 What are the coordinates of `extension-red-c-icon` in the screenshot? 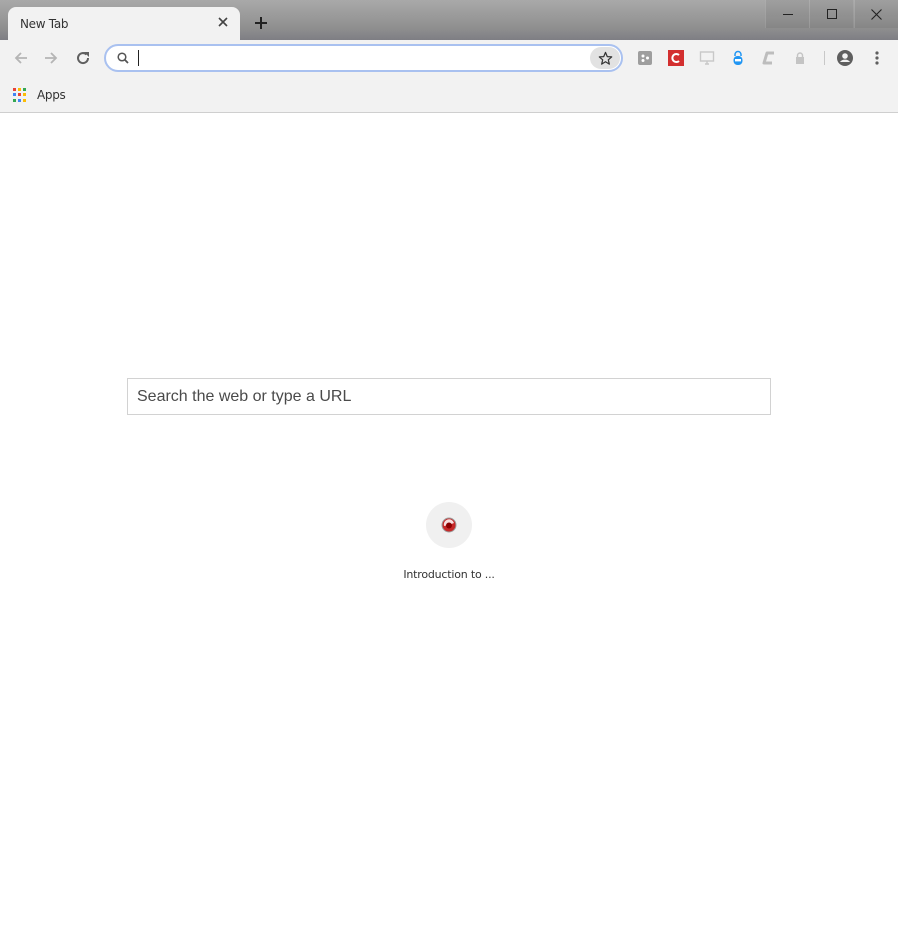 It's located at (676, 58).